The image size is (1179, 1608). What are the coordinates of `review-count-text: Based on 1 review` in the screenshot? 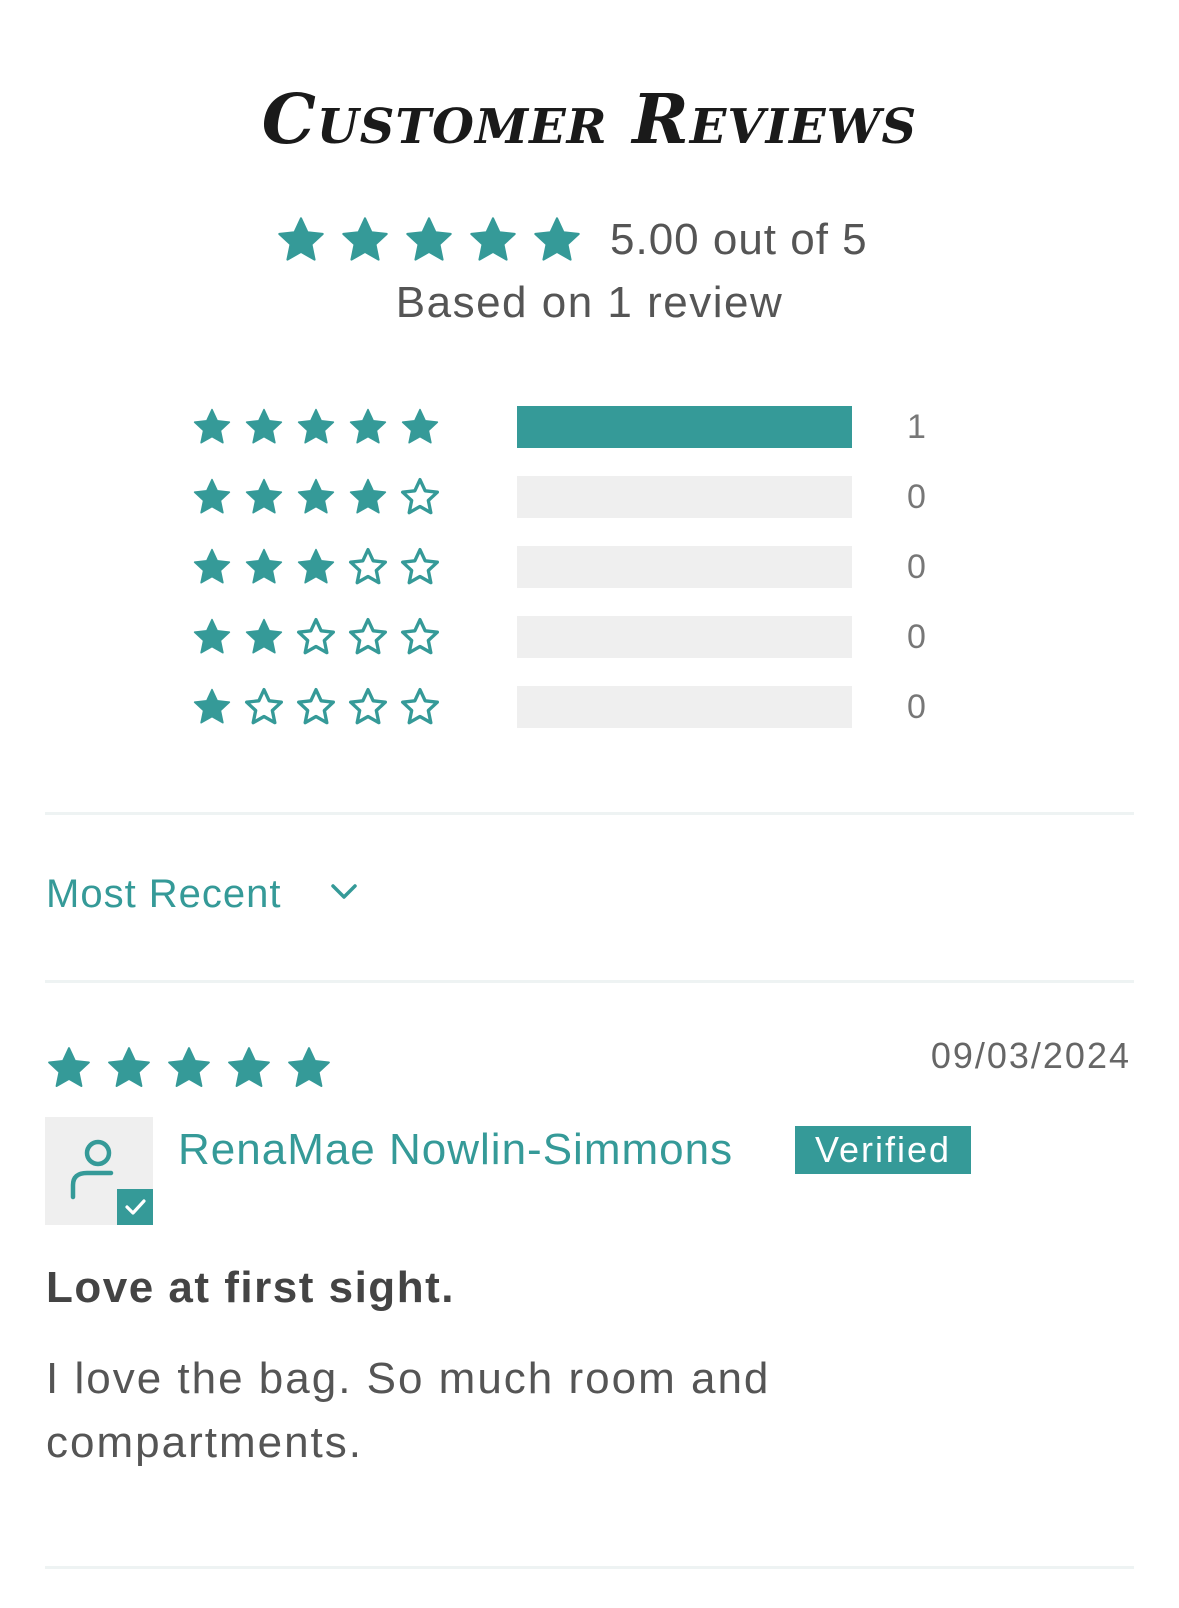 It's located at (589, 302).